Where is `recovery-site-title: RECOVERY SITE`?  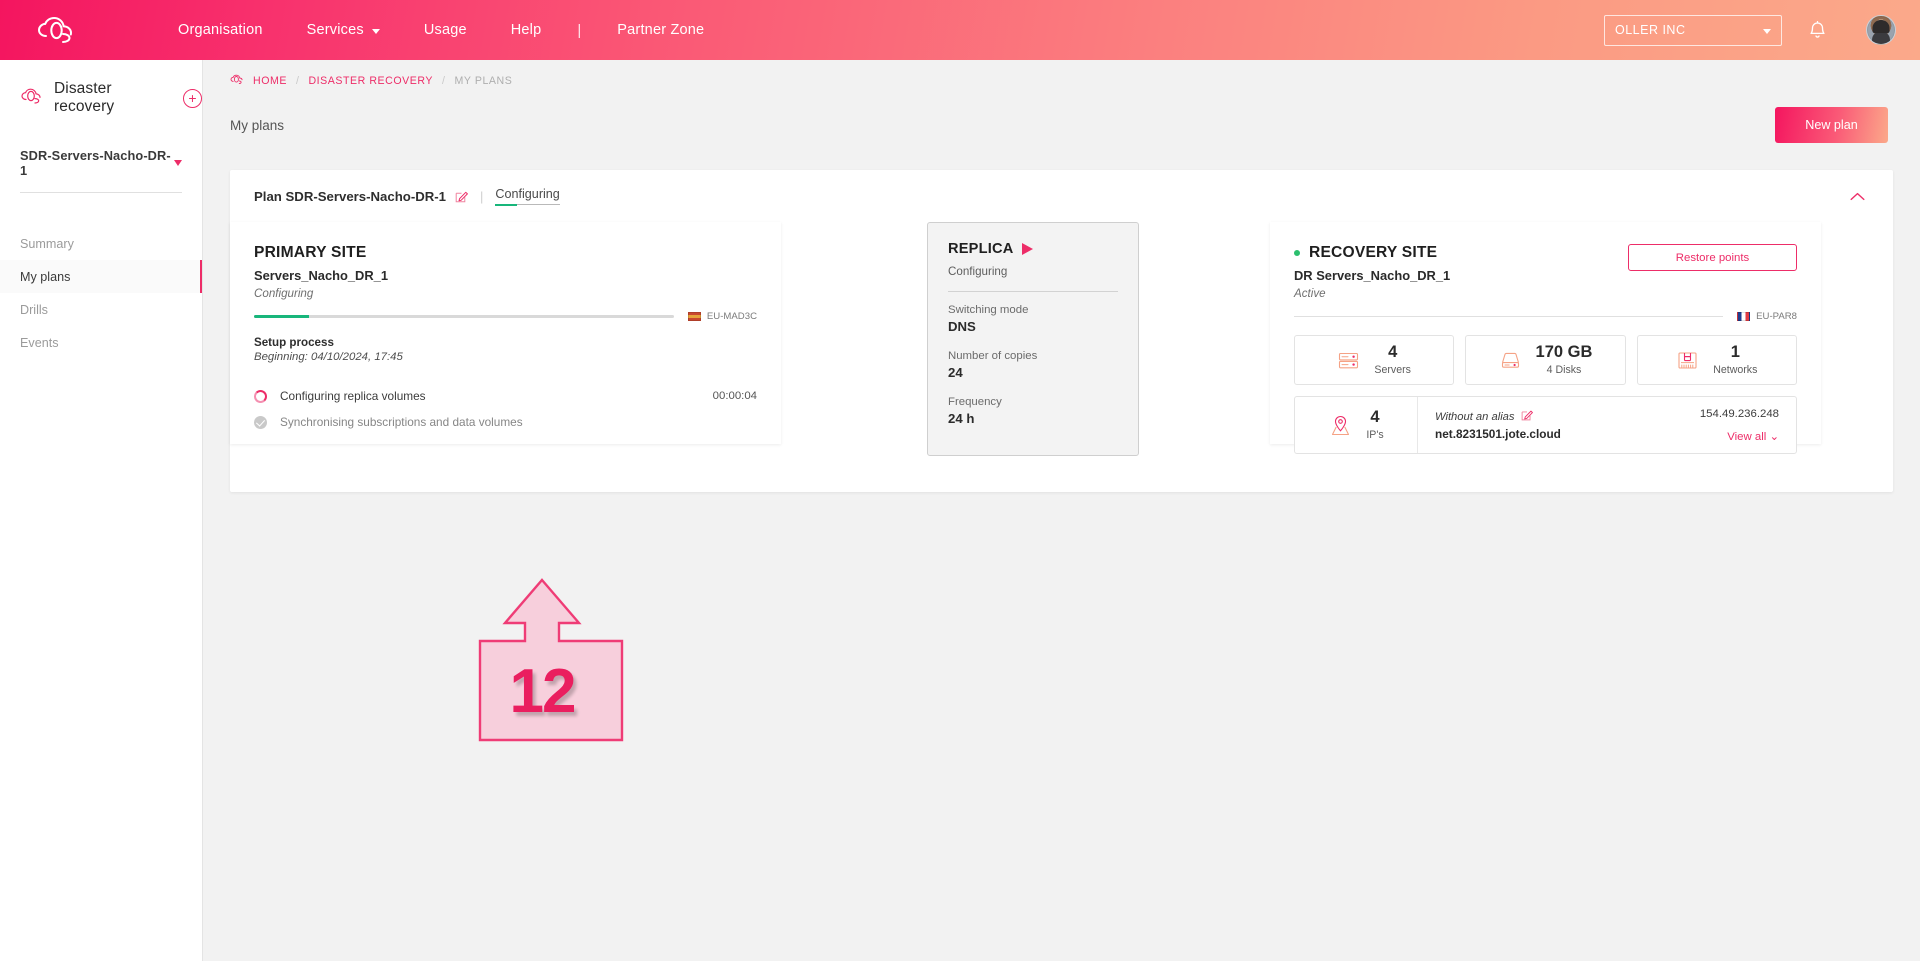
recovery-site-title: RECOVERY SITE is located at coordinates (1373, 252).